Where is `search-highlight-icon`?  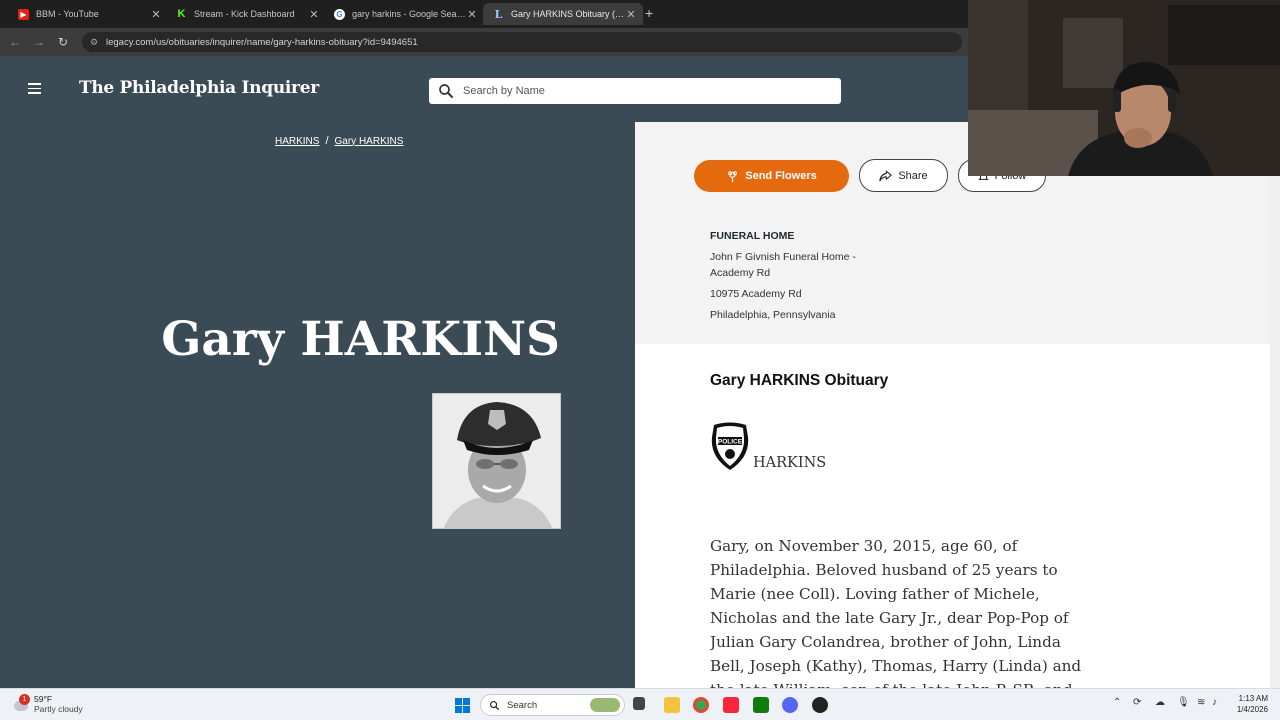 search-highlight-icon is located at coordinates (605, 705).